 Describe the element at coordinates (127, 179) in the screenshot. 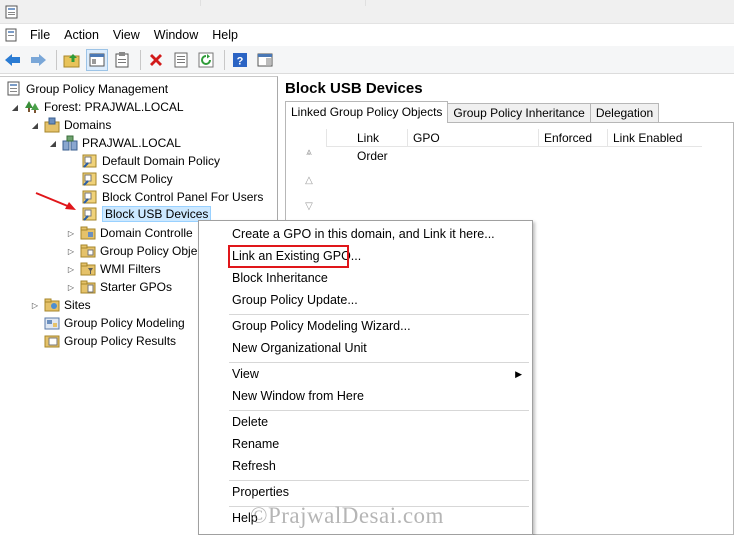

I see `tree-node-gpo-link: SCCM Policy` at that location.